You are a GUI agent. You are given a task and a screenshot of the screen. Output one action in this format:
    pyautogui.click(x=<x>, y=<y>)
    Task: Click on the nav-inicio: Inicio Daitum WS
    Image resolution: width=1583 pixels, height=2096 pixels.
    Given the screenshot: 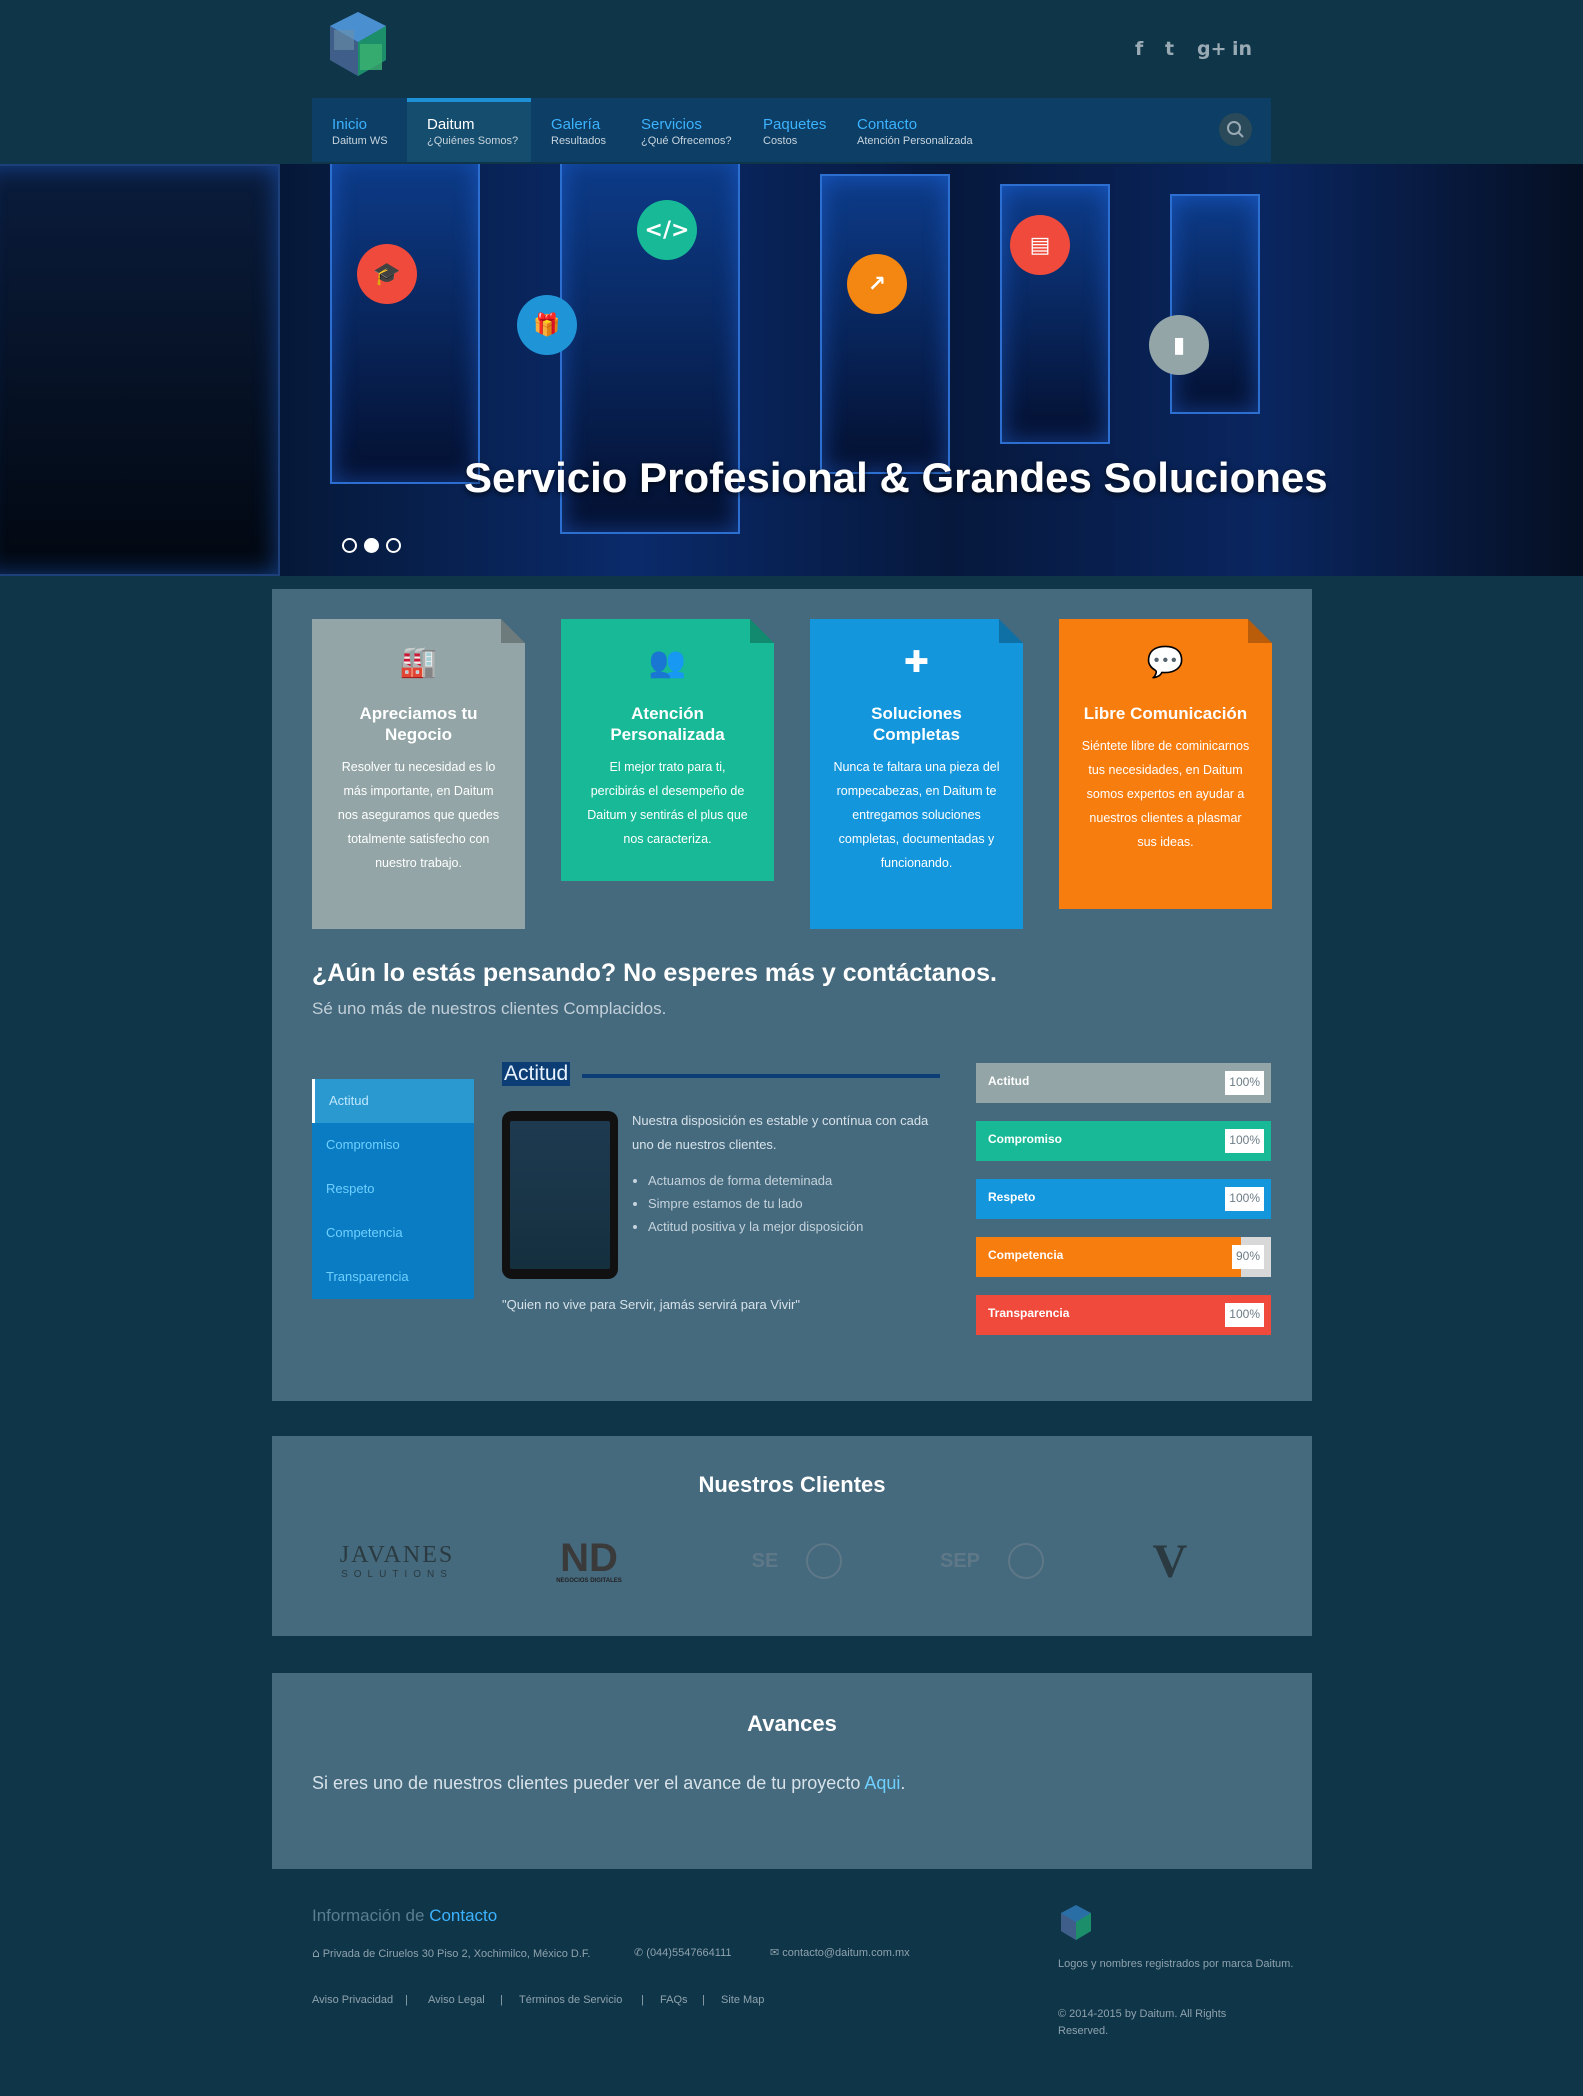 What is the action you would take?
    pyautogui.click(x=358, y=130)
    